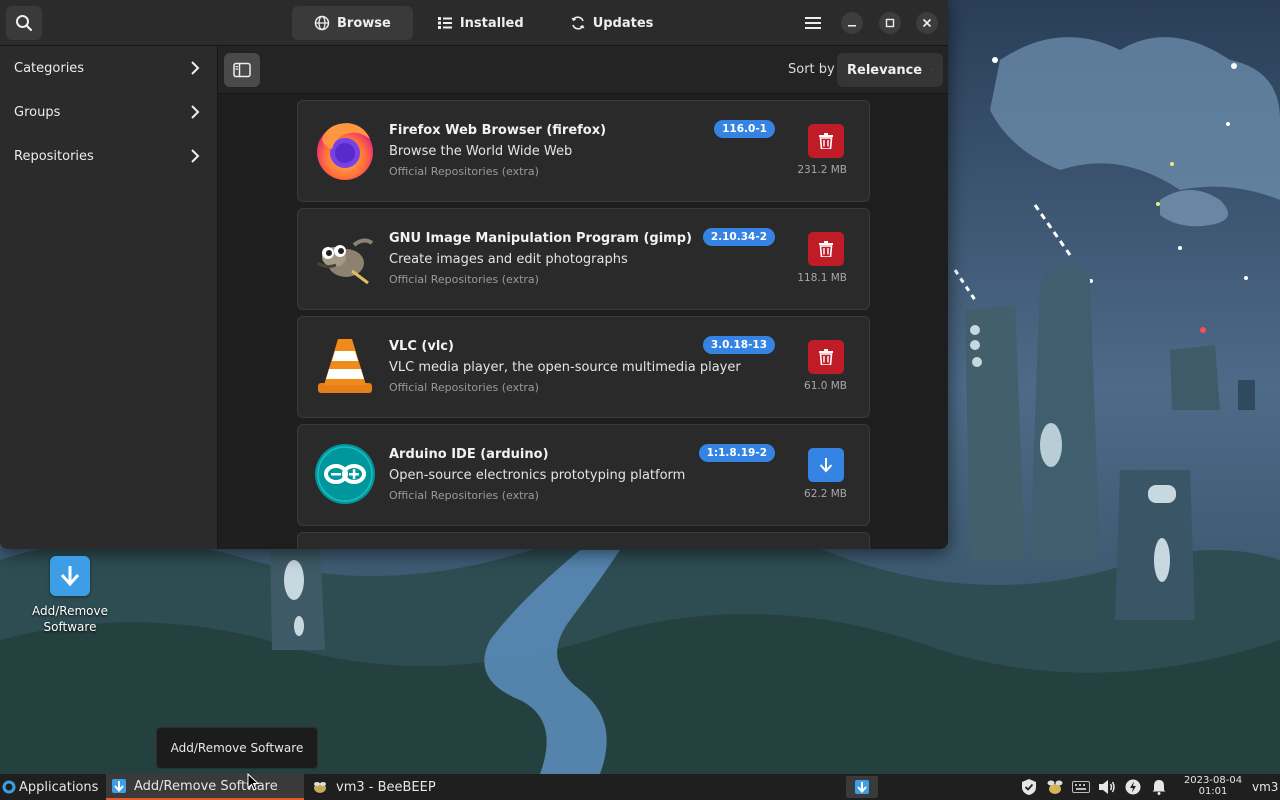 This screenshot has width=1280, height=800. I want to click on taskbar-tooltip: Add/Remove Software, so click(237, 748).